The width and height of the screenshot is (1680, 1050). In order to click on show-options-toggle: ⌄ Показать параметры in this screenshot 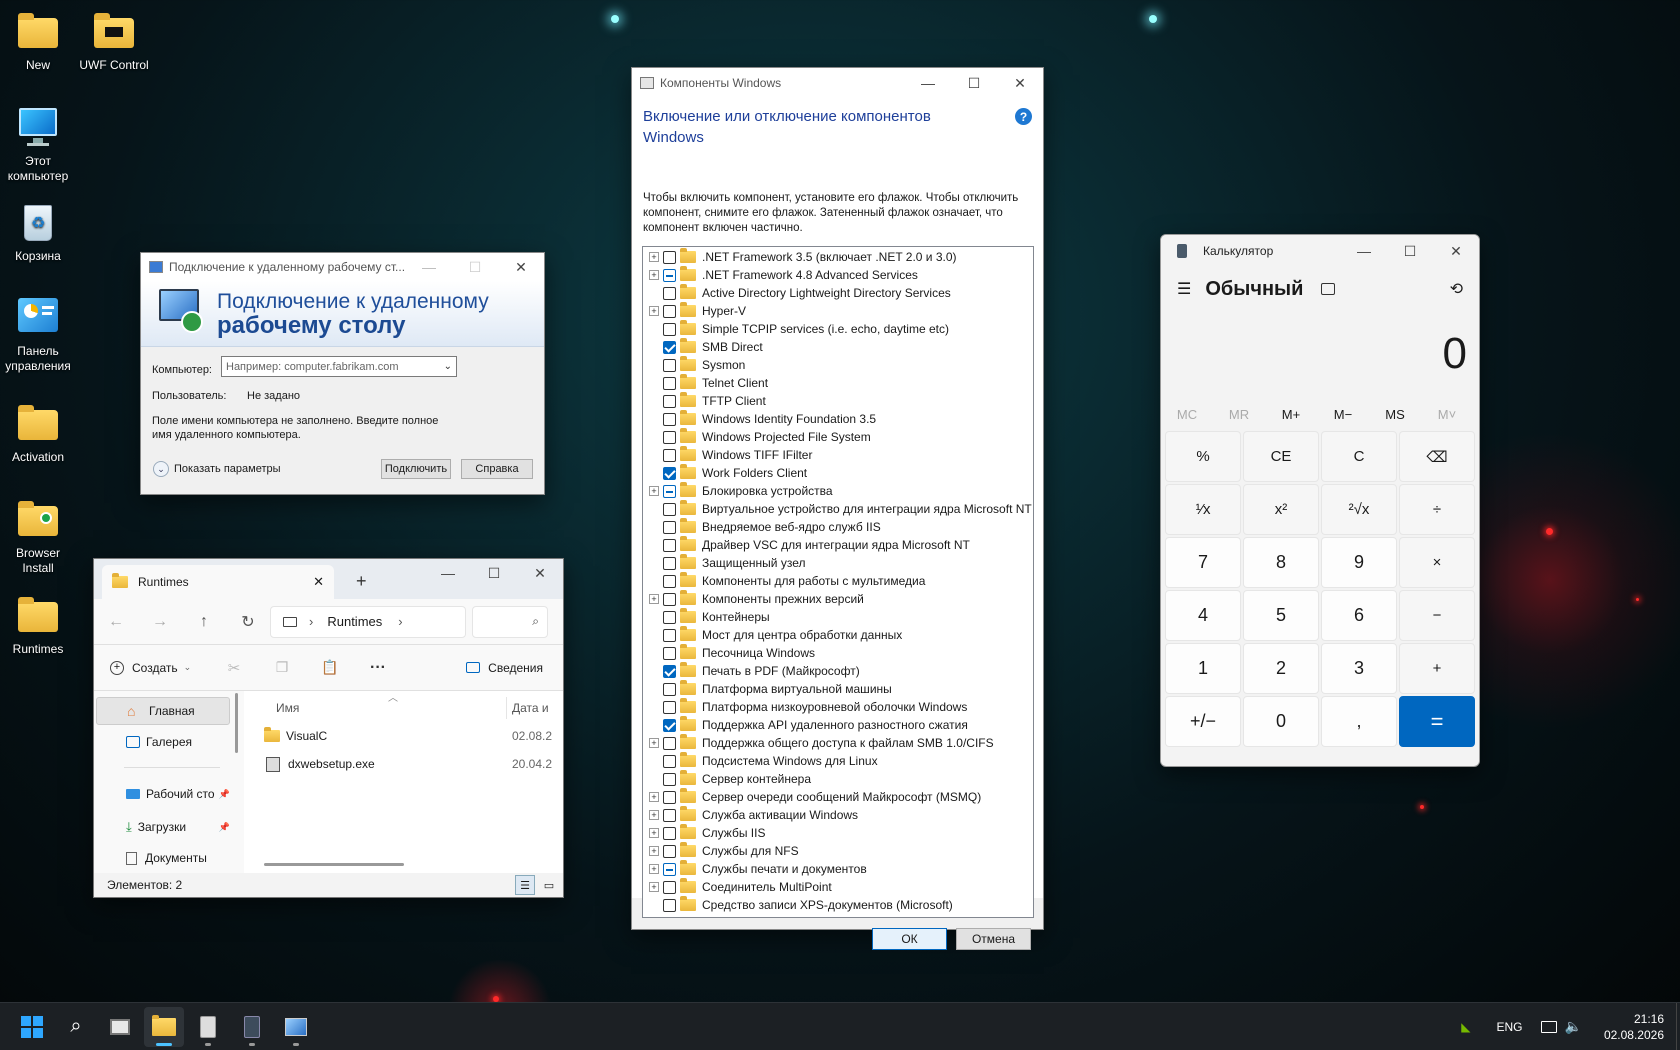, I will do `click(217, 469)`.